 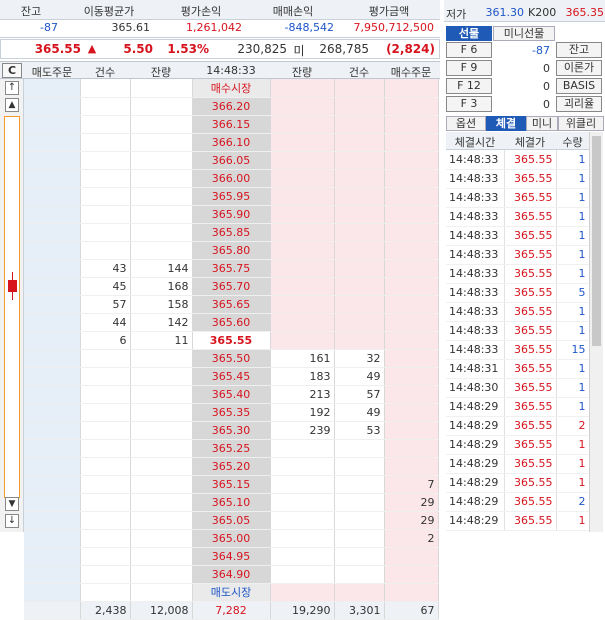 What do you see at coordinates (231, 250) in the screenshot?
I see `ask-price: 365.80` at bounding box center [231, 250].